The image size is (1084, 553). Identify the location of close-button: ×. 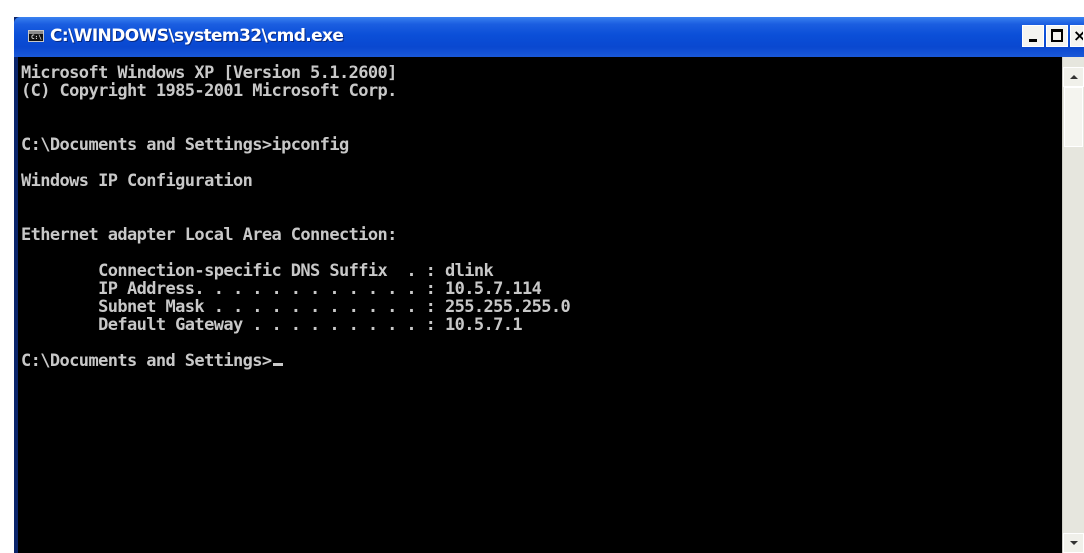
(1077, 36).